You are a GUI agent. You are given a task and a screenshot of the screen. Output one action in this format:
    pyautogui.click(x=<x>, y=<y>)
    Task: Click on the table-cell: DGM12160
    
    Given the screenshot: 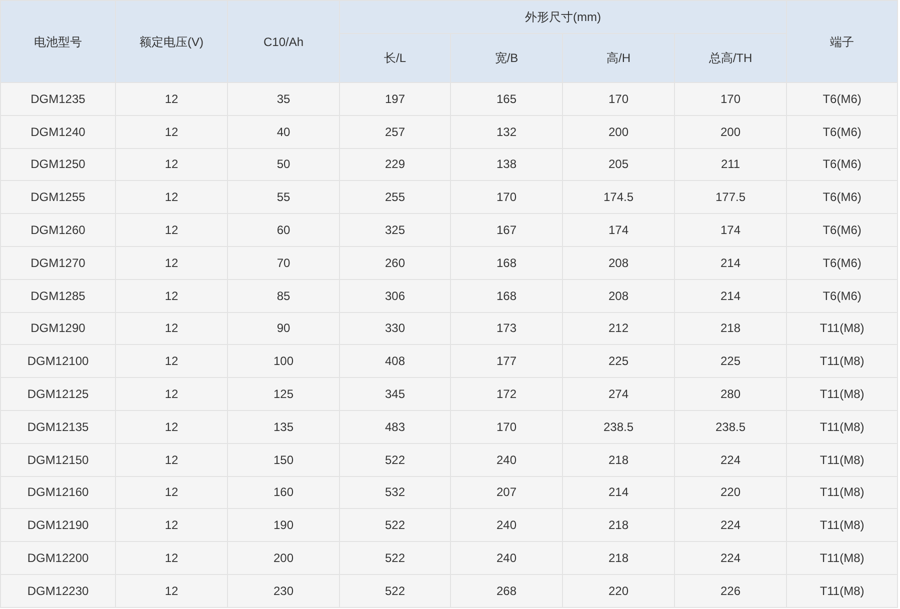 What is the action you would take?
    pyautogui.click(x=58, y=492)
    